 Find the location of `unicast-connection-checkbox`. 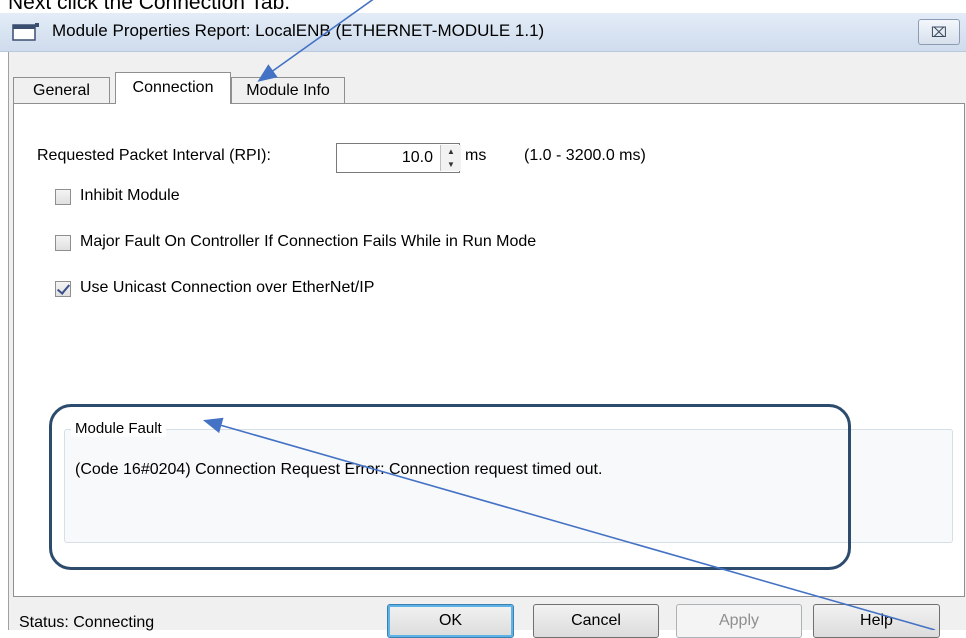

unicast-connection-checkbox is located at coordinates (63, 289).